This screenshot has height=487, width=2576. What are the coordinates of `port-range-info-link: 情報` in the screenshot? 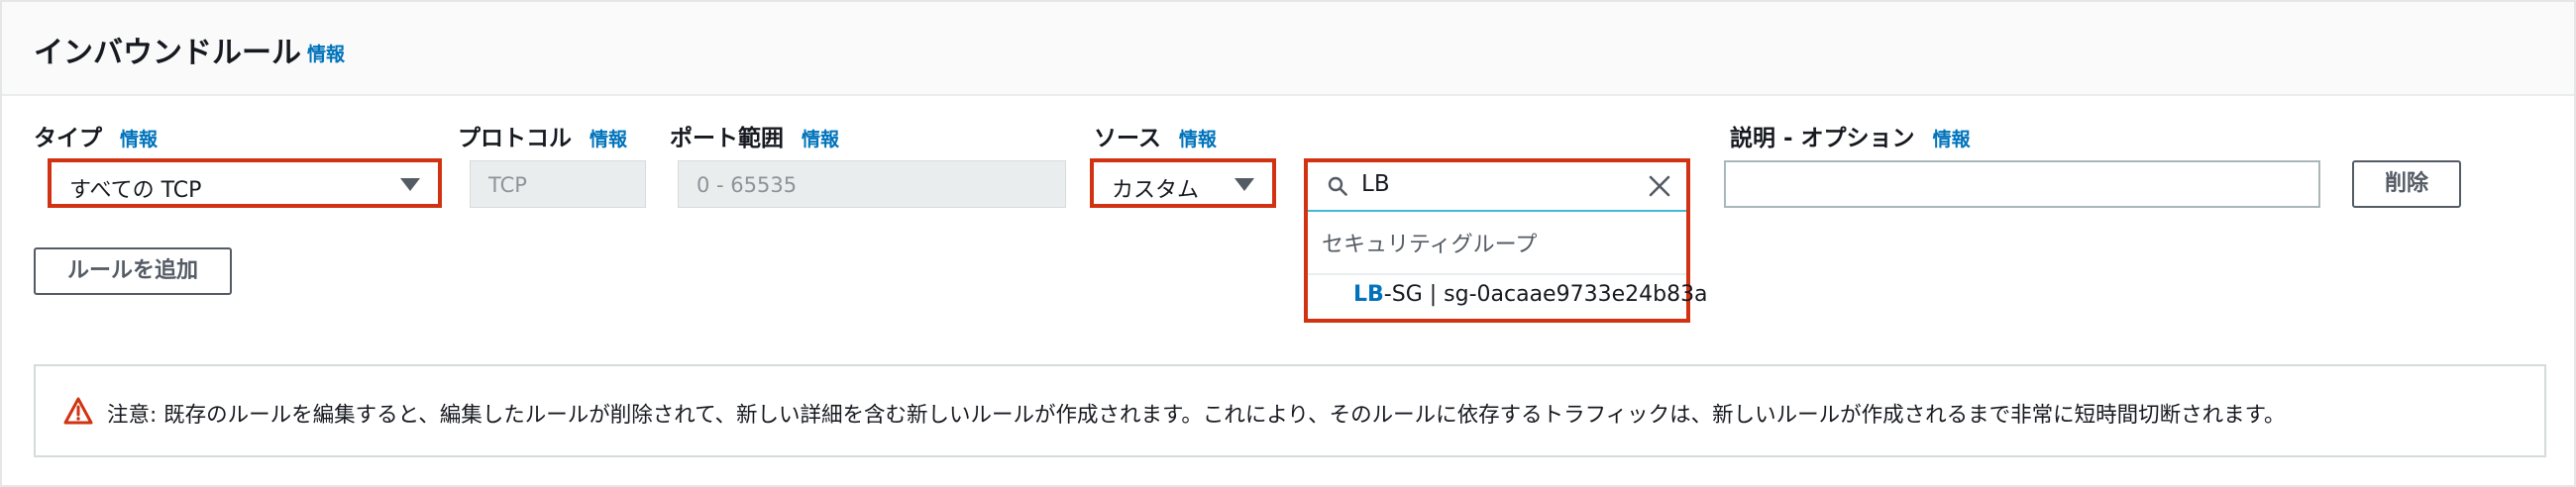 It's located at (820, 140).